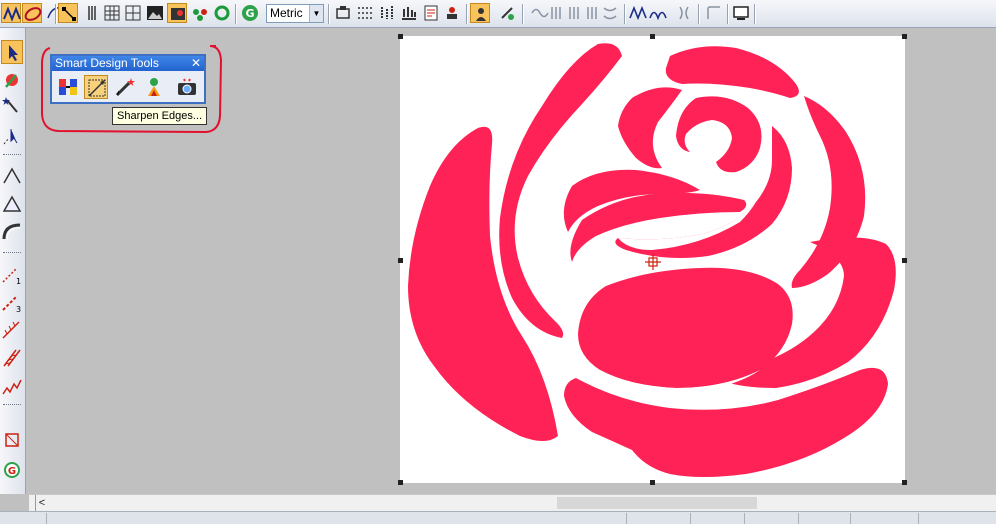  I want to click on sharpen-edges-tool, so click(96, 87).